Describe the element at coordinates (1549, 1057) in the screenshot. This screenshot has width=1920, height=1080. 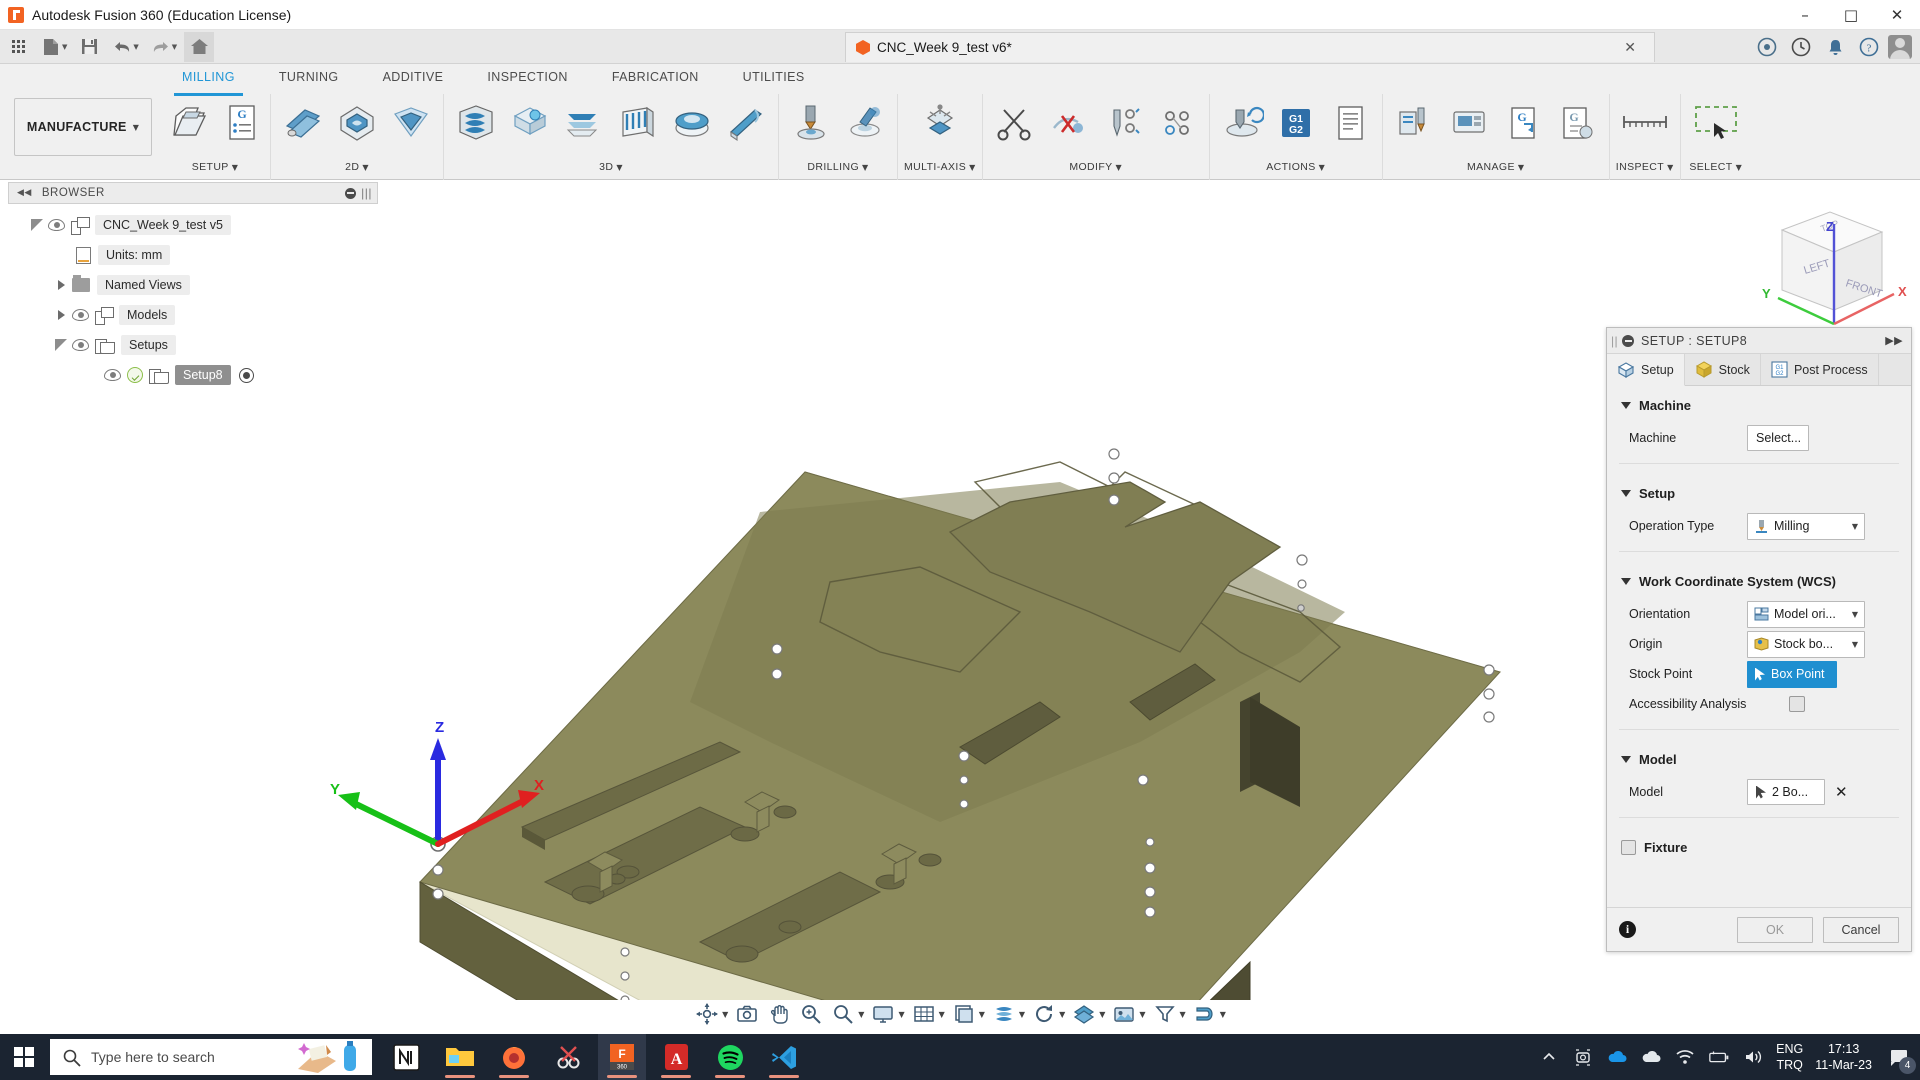
I see `show-hidden-icons-icon` at that location.